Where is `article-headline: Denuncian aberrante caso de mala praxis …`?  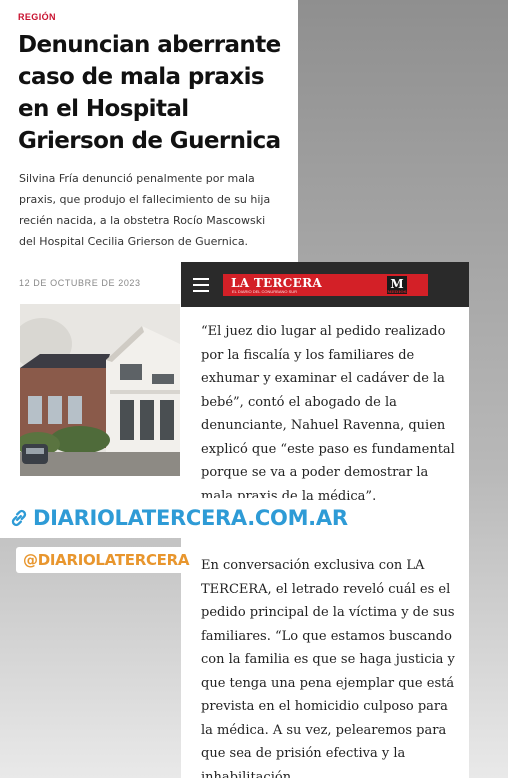
article-headline: Denuncian aberrante caso de mala praxis … is located at coordinates (149, 93).